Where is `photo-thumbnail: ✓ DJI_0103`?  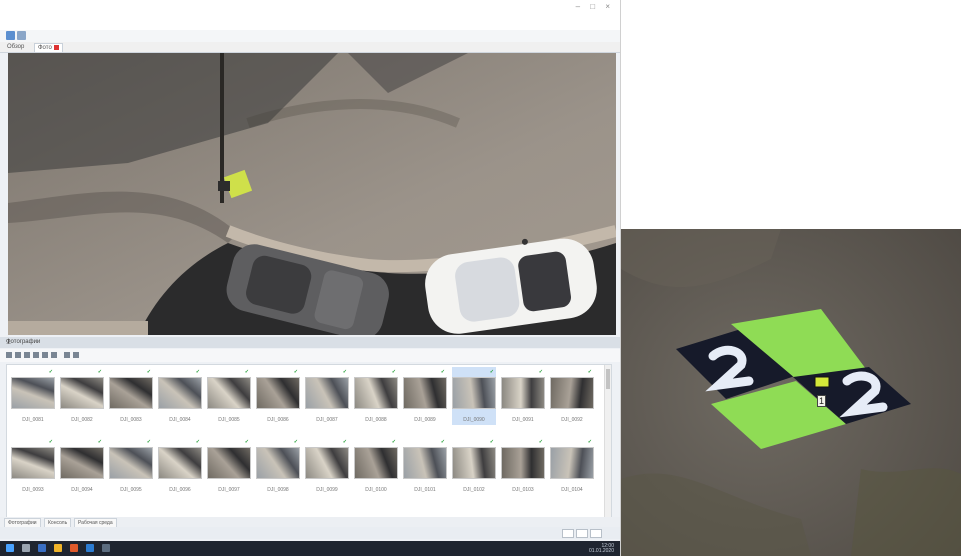 photo-thumbnail: ✓ DJI_0103 is located at coordinates (523, 466).